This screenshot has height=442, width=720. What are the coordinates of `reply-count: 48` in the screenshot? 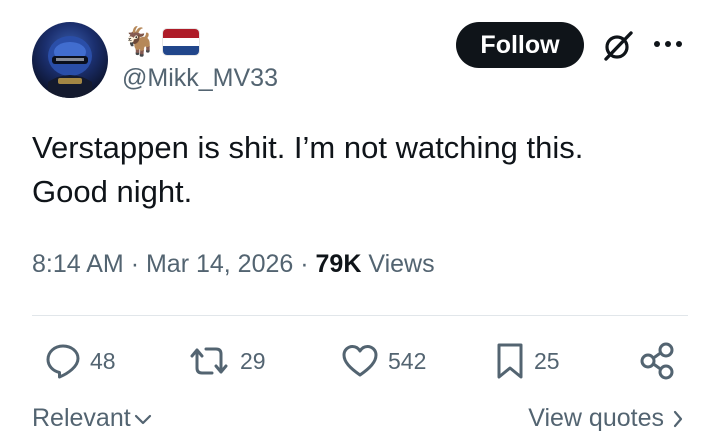 It's located at (103, 360).